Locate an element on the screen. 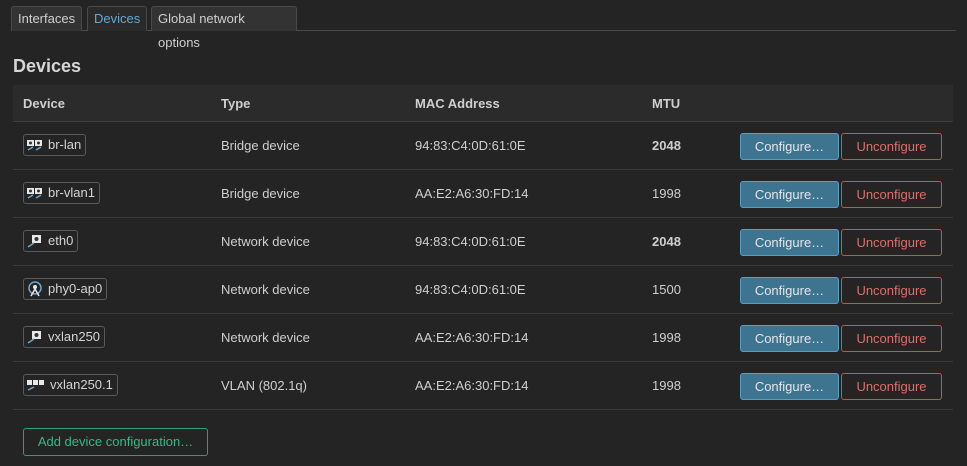 The width and height of the screenshot is (967, 466). ethernet-icon is located at coordinates (34, 241).